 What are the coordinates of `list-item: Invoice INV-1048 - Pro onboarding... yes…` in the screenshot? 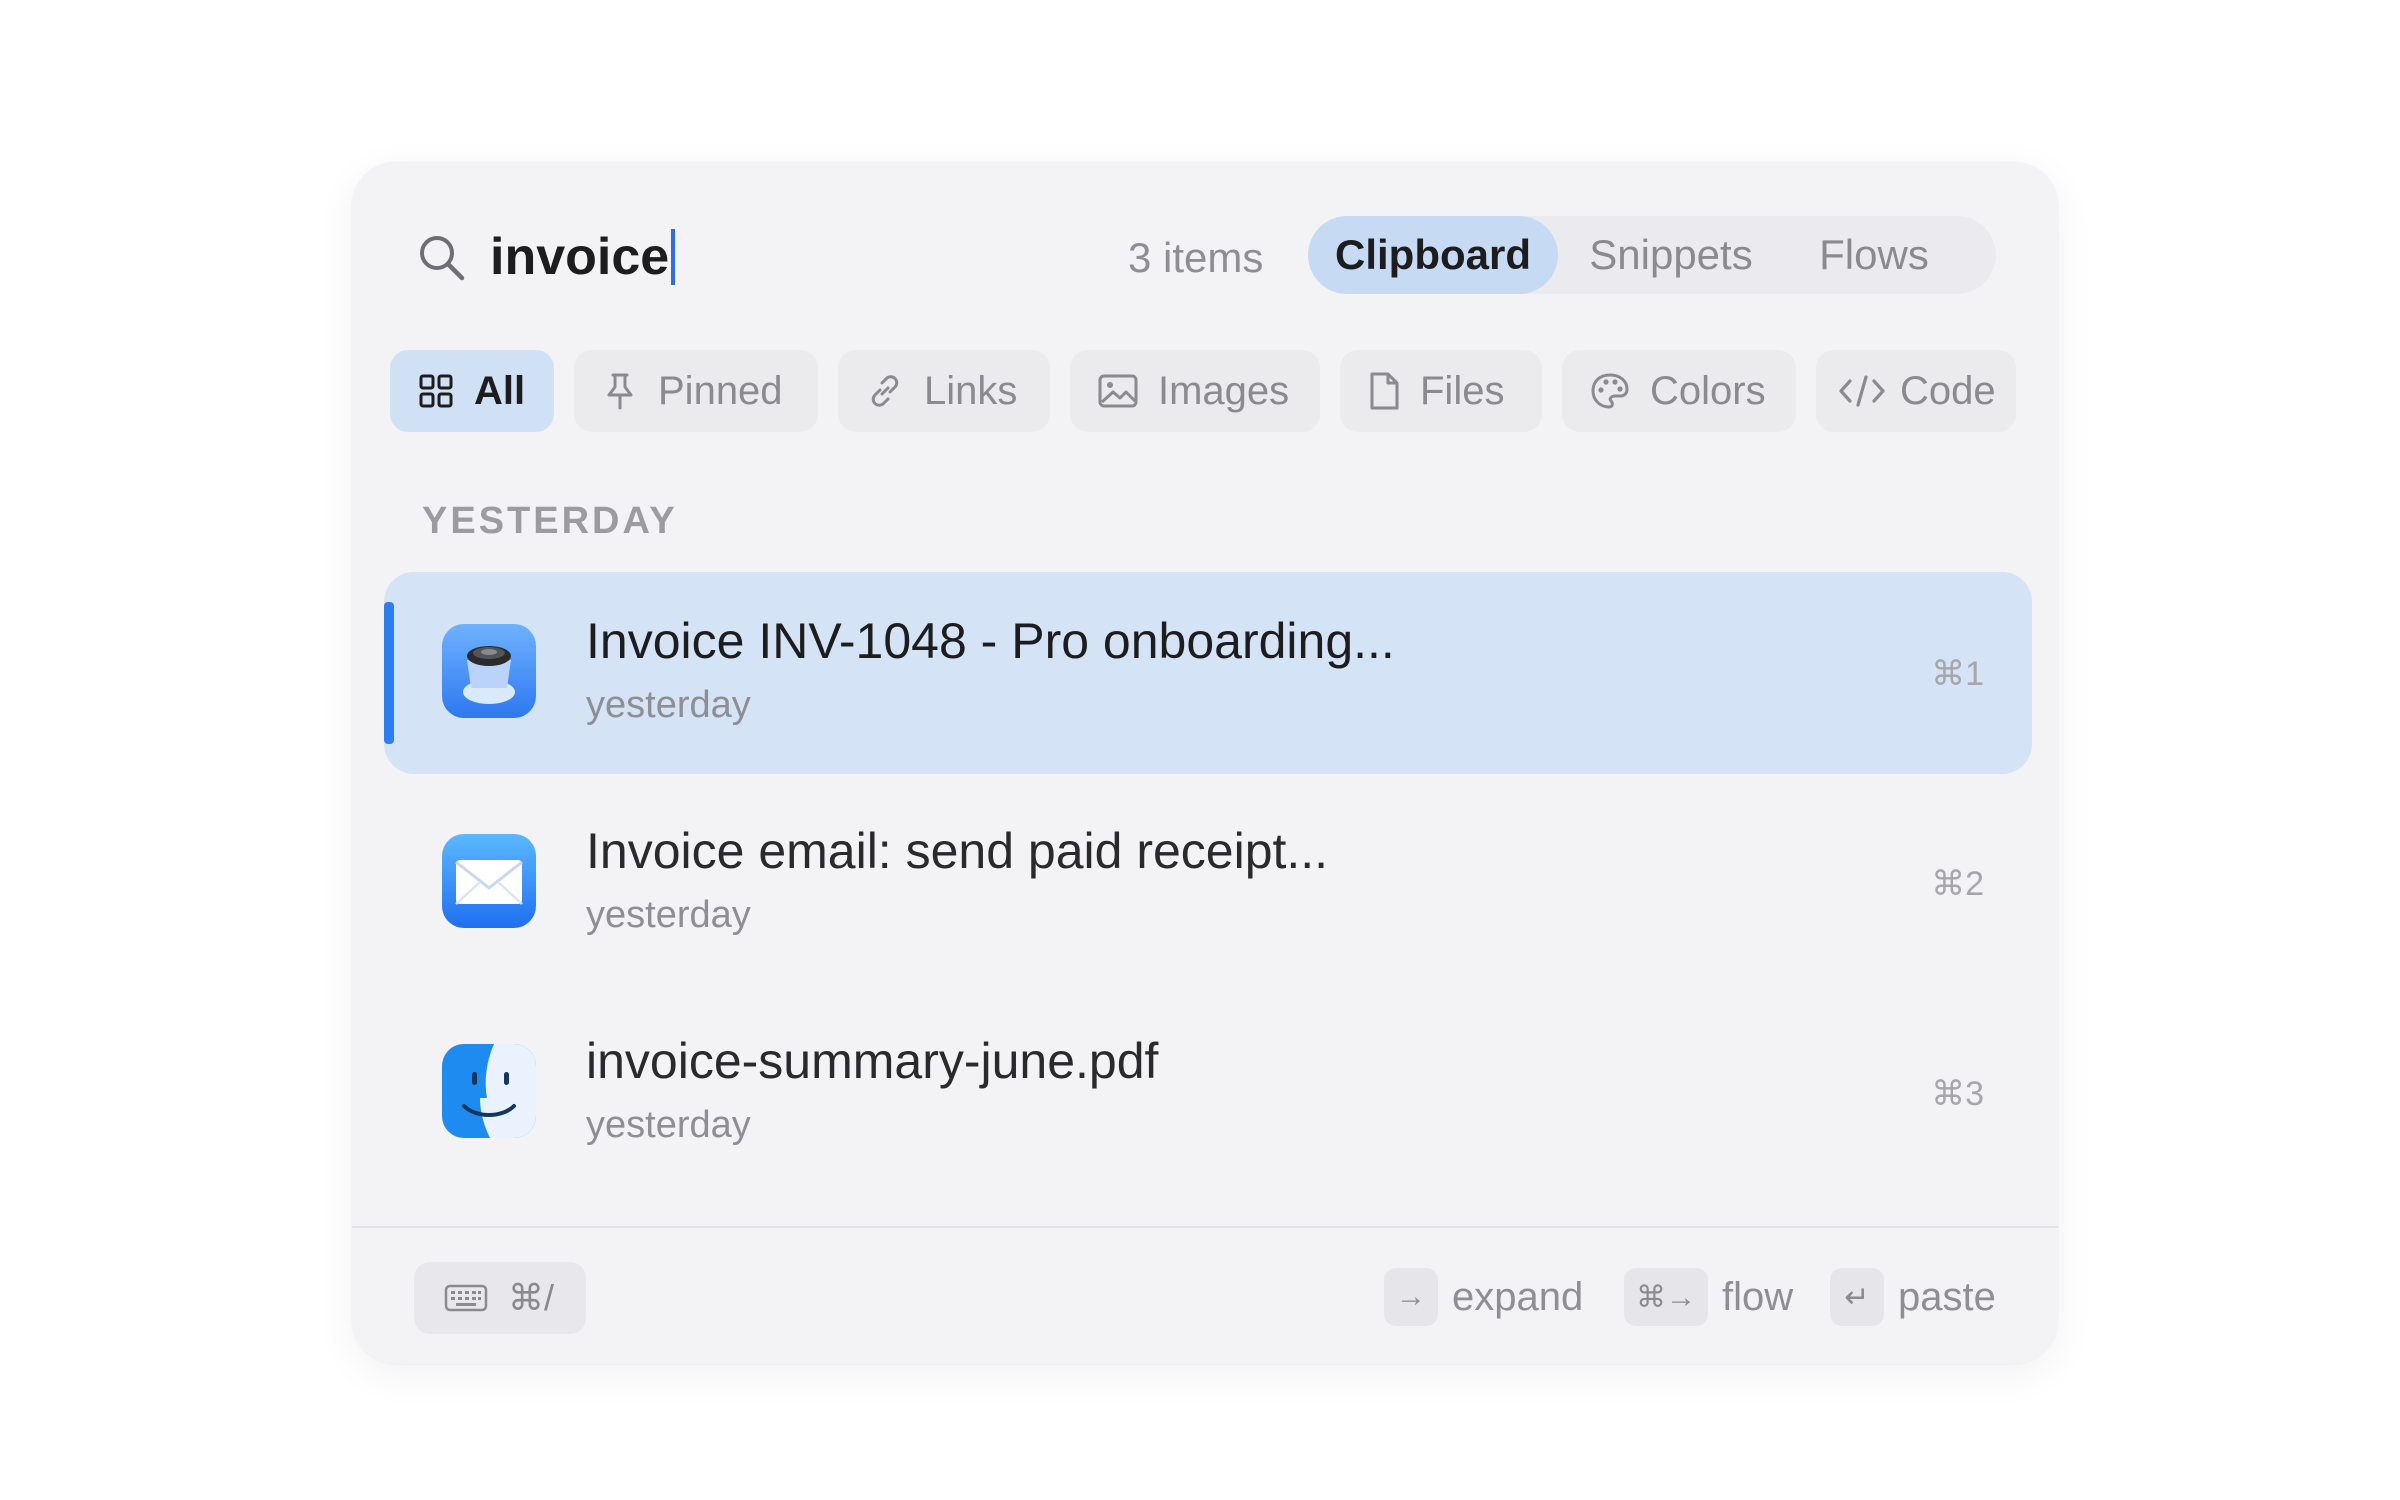 It's located at (1208, 673).